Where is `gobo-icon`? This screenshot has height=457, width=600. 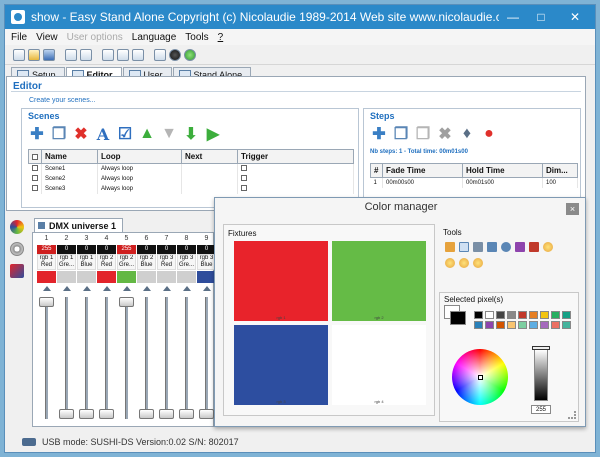
gobo-icon is located at coordinates (17, 249).